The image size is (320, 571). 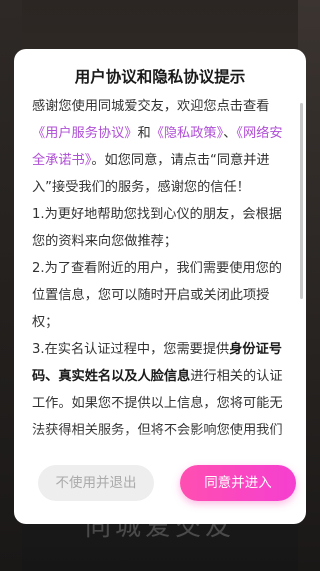 What do you see at coordinates (160, 77) in the screenshot?
I see `dialog-title: 用户协议和隐私协议提示` at bounding box center [160, 77].